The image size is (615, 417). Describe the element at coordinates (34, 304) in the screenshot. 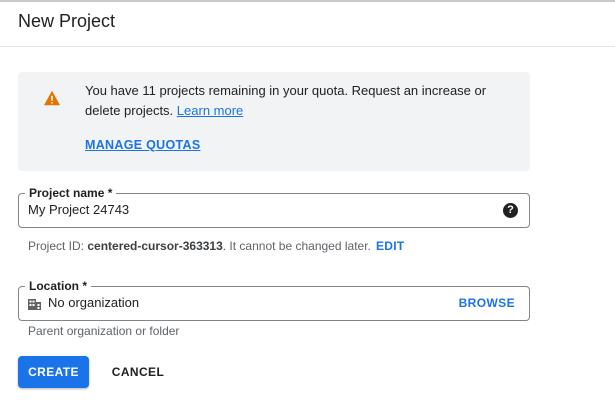

I see `building-icon` at that location.